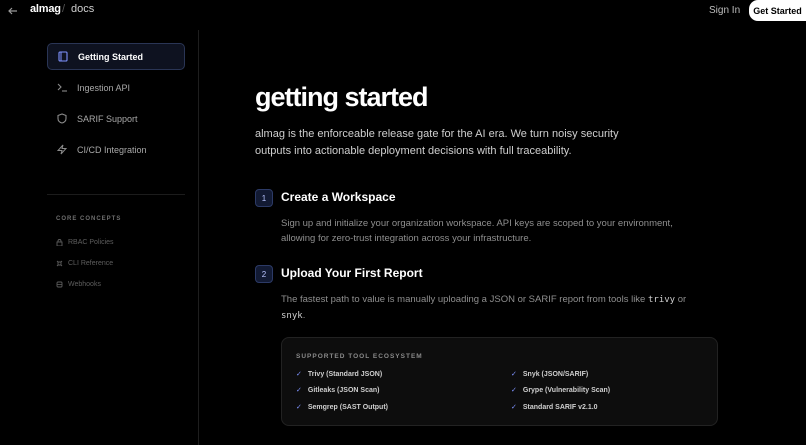 This screenshot has height=445, width=806. Describe the element at coordinates (13, 11) in the screenshot. I see `arrow-left-icon` at that location.